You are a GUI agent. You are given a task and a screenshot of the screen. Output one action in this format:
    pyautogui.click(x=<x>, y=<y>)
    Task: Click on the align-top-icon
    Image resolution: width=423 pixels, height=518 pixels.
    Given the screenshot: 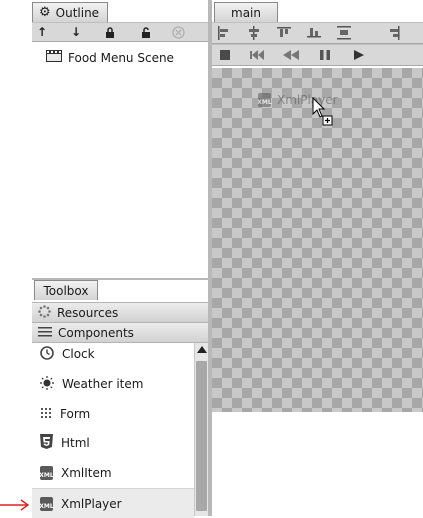 What is the action you would take?
    pyautogui.click(x=284, y=33)
    